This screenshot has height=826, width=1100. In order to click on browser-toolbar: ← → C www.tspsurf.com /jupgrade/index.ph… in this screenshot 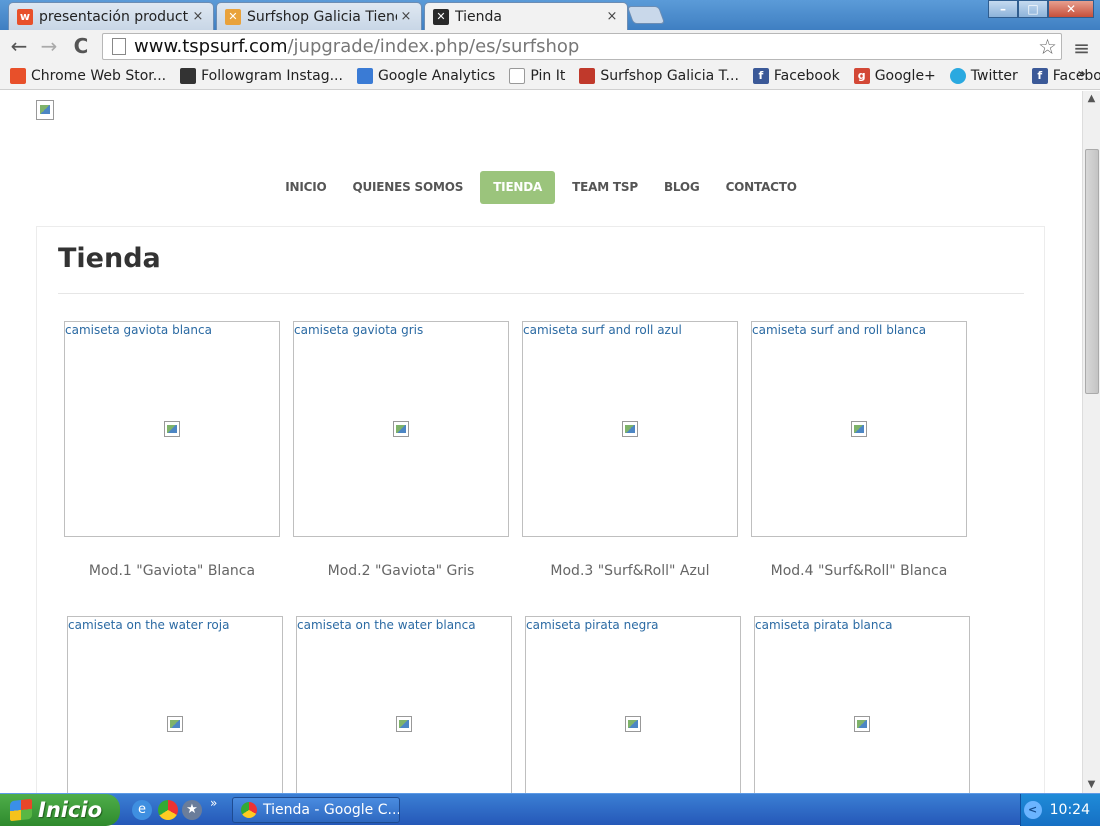, I will do `click(550, 46)`.